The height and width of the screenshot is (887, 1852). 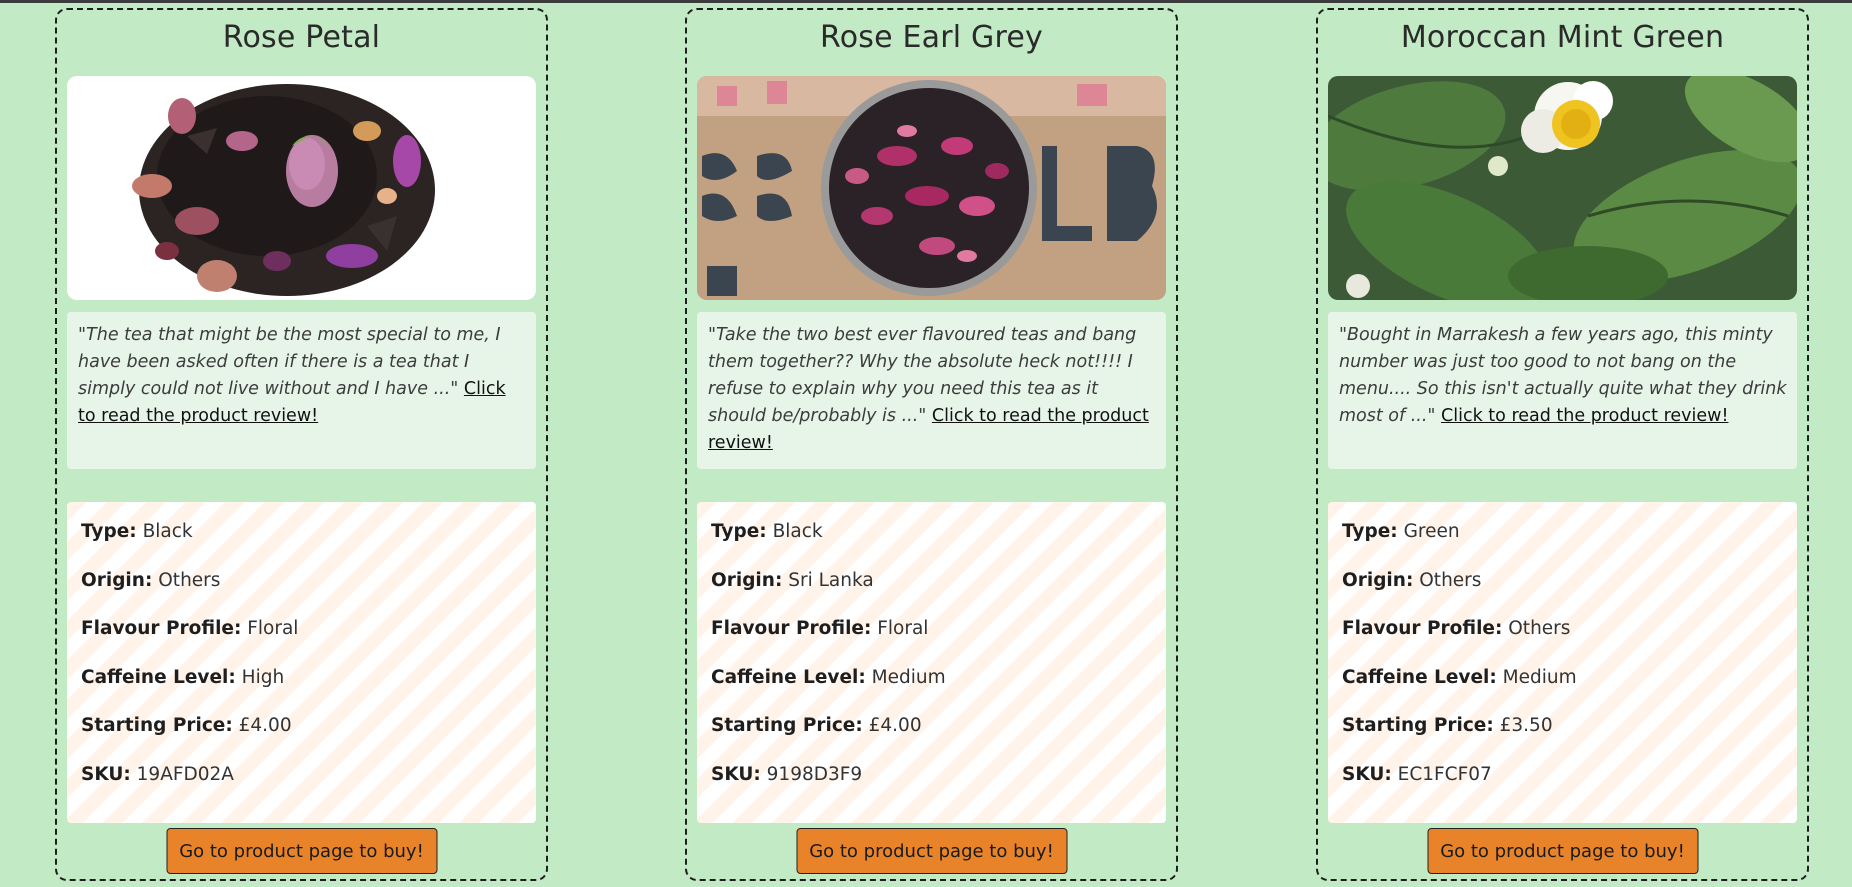 I want to click on product-title: Rose Petal, so click(x=301, y=37).